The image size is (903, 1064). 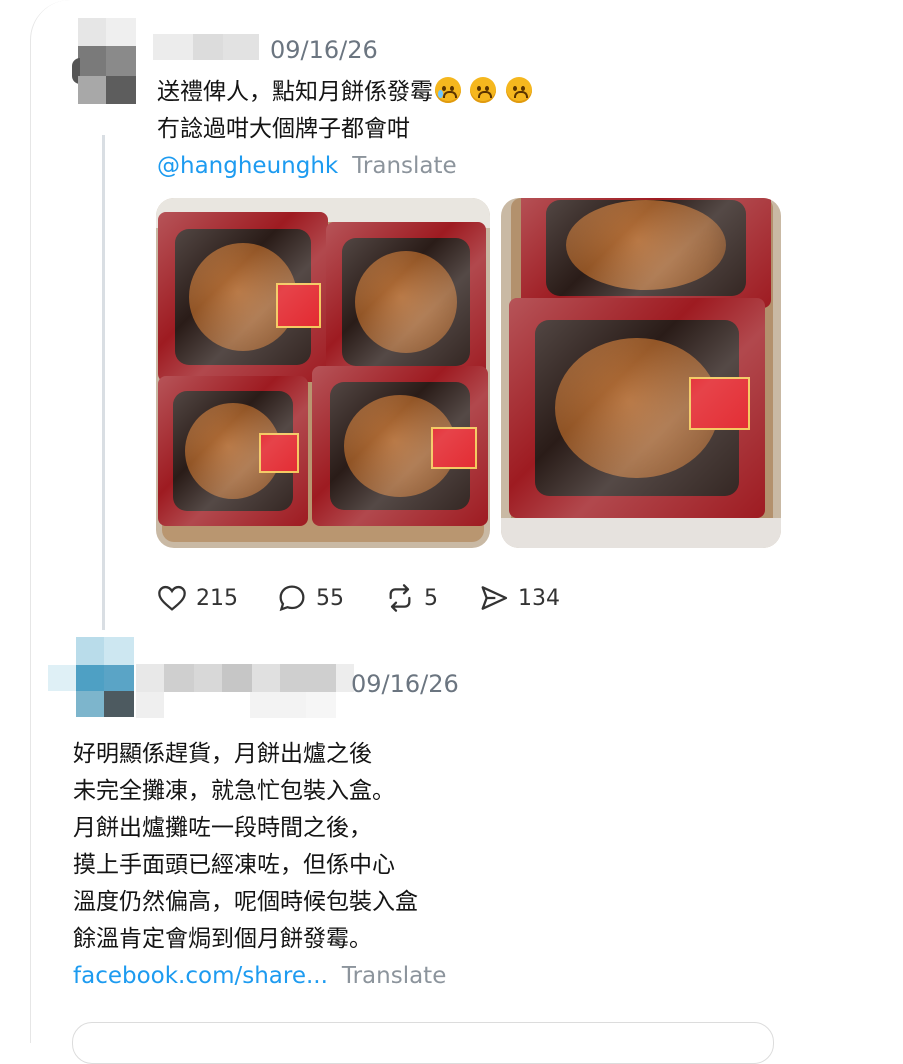 I want to click on post-text-line: 摸上手面頭已經凍咗，但係中心, so click(x=234, y=865).